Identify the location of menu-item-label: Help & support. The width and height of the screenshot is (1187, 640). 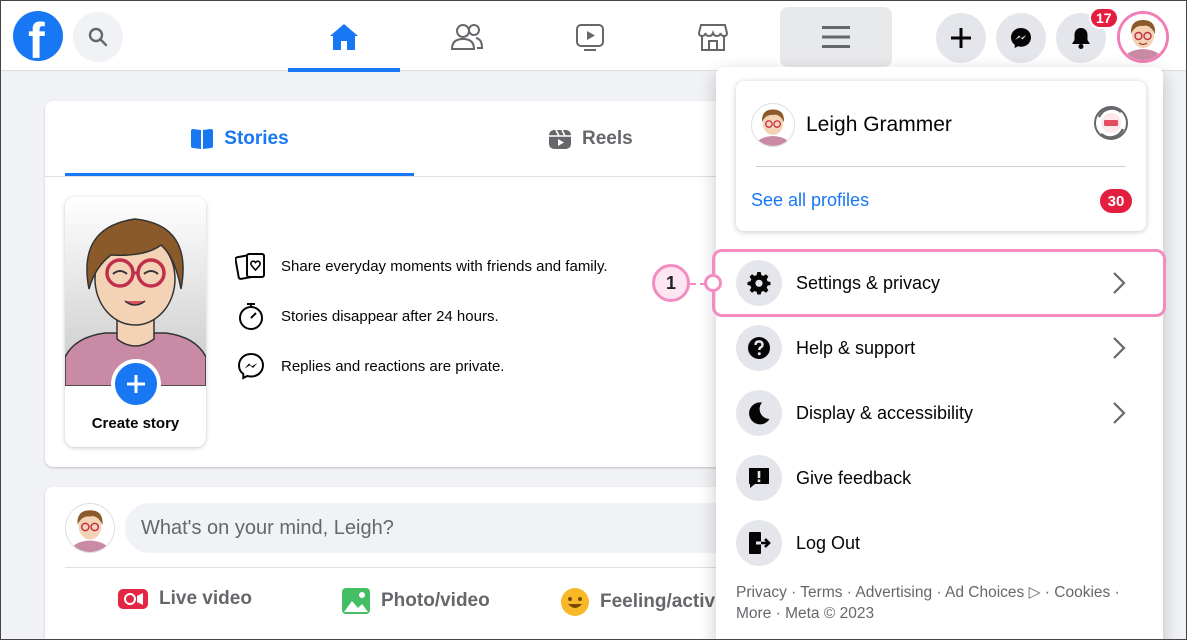
(856, 347).